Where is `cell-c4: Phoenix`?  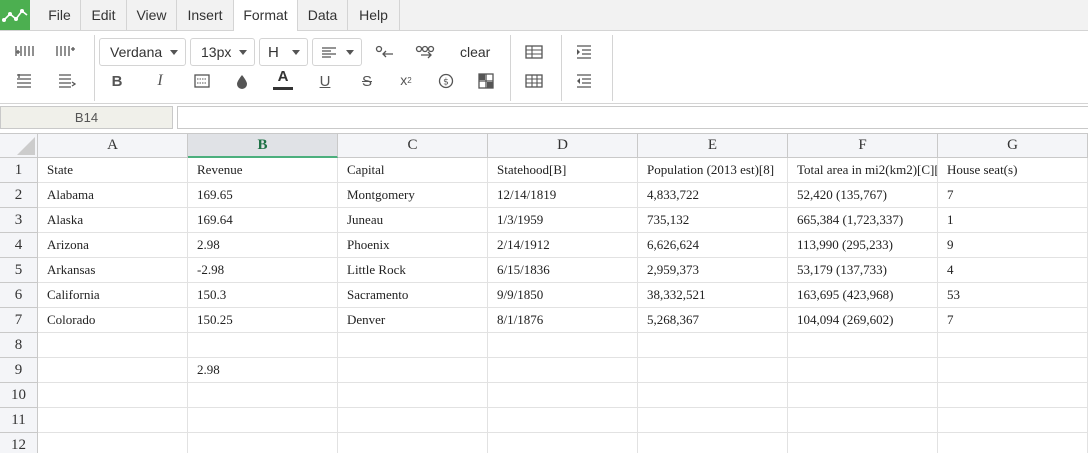
cell-c4: Phoenix is located at coordinates (413, 245).